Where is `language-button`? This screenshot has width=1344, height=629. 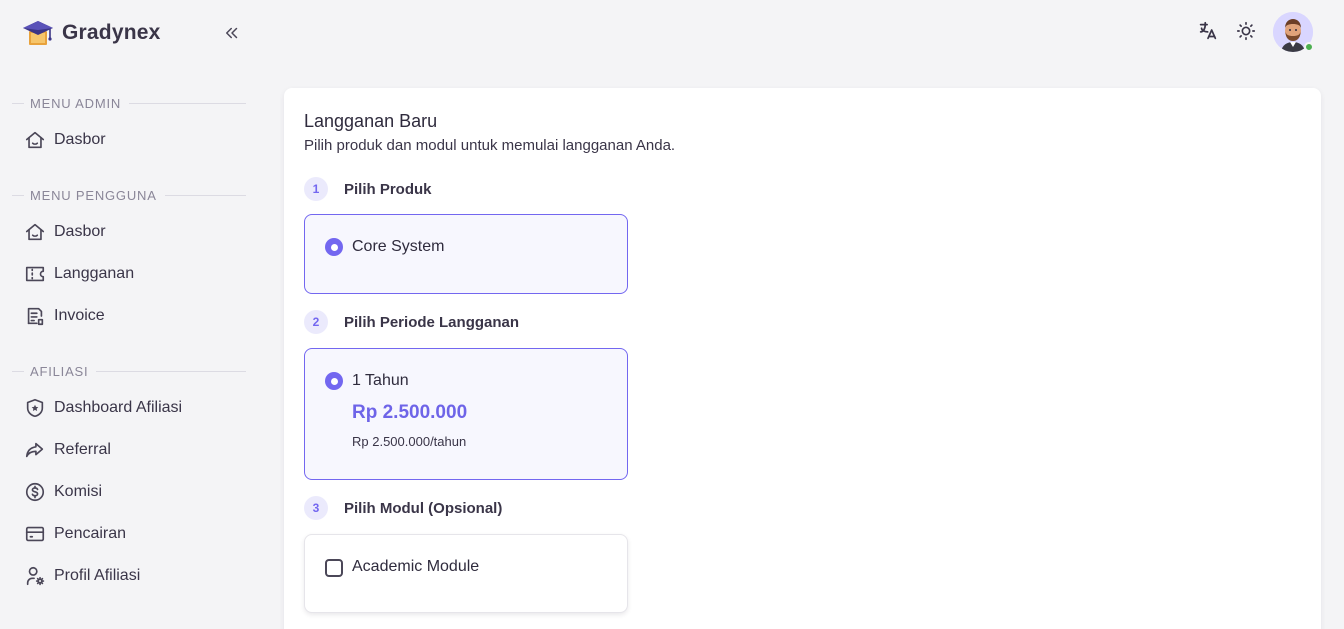 language-button is located at coordinates (1208, 31).